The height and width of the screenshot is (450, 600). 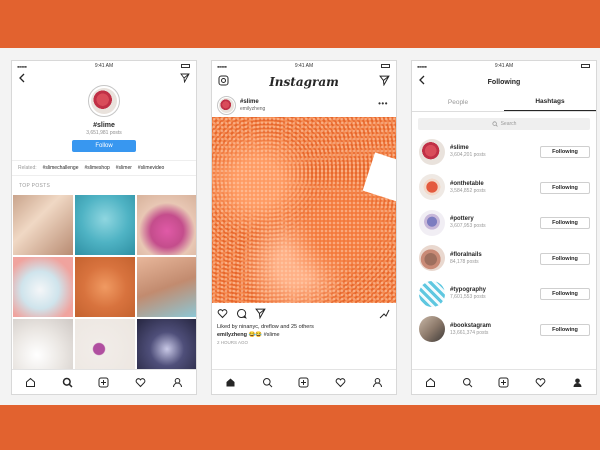 I want to click on more-options-icon: •••, so click(x=383, y=103).